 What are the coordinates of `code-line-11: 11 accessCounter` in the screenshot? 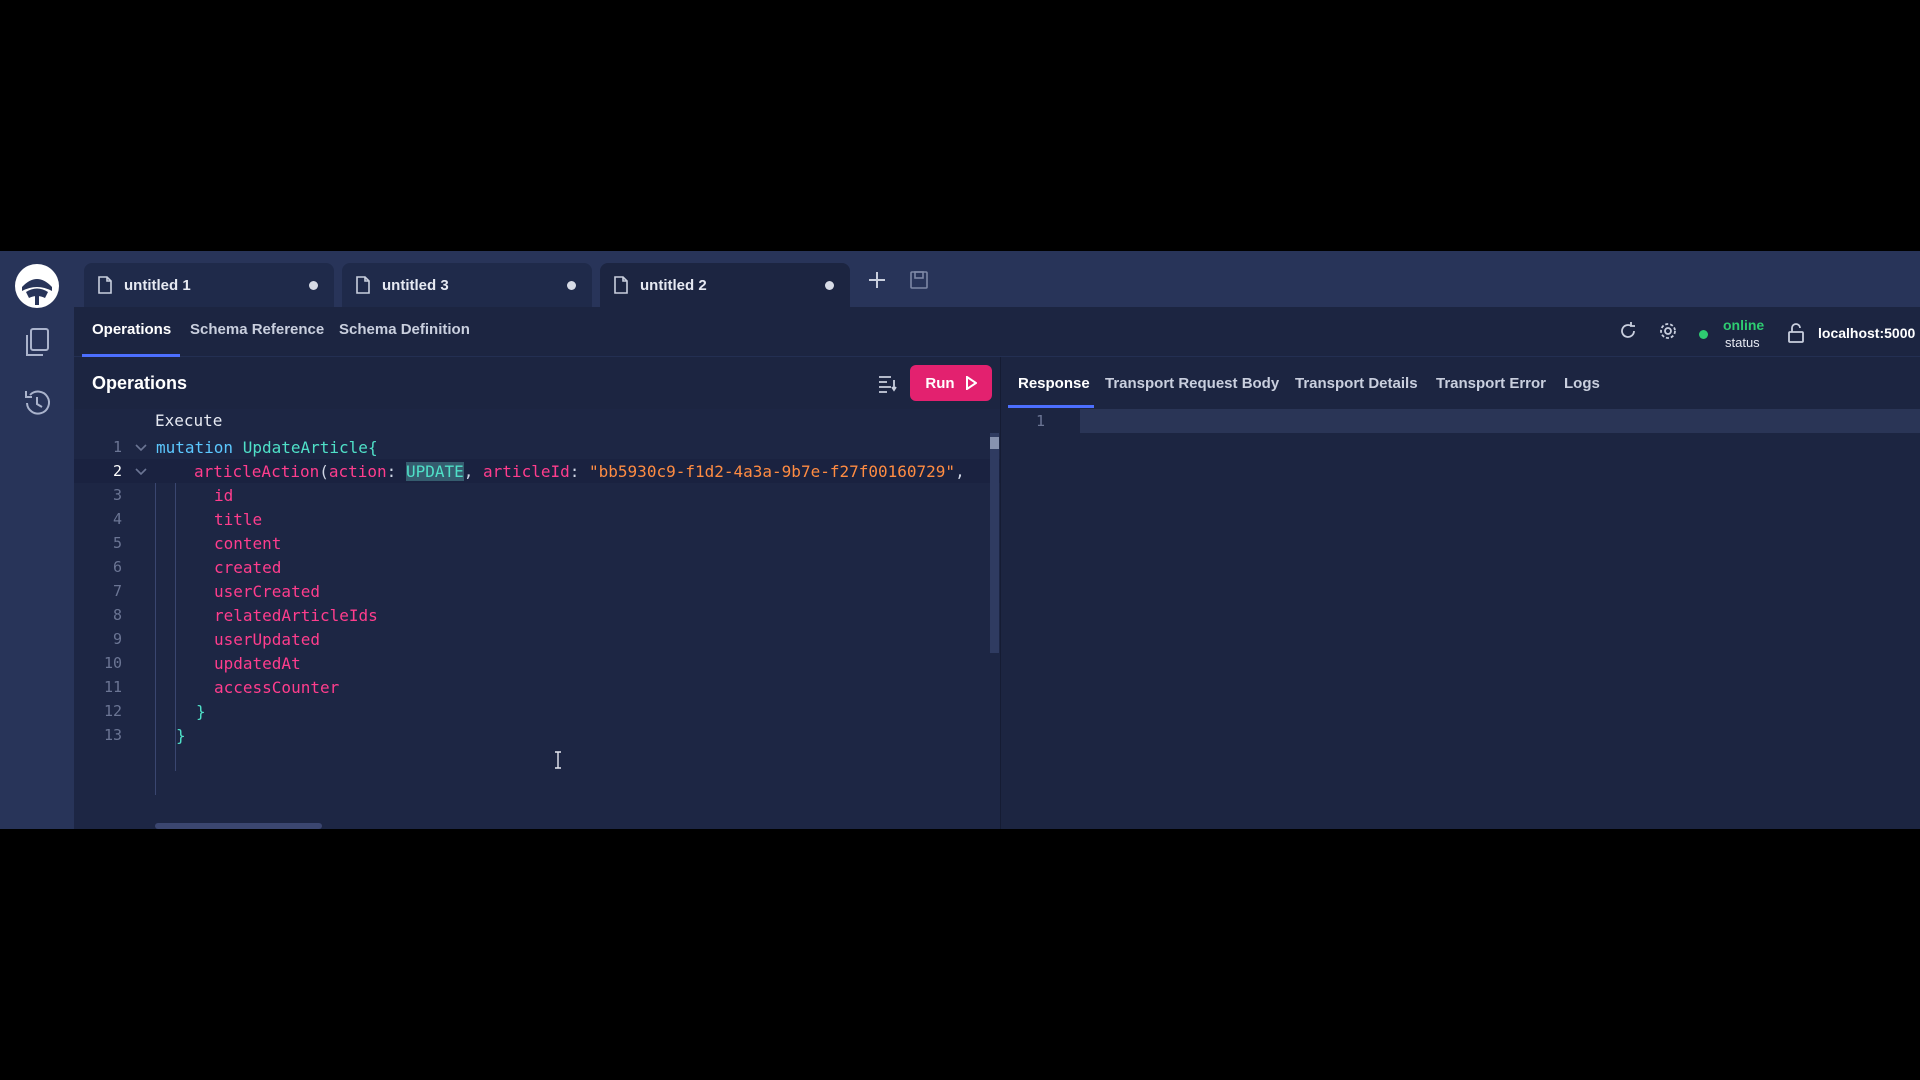 It's located at (221, 687).